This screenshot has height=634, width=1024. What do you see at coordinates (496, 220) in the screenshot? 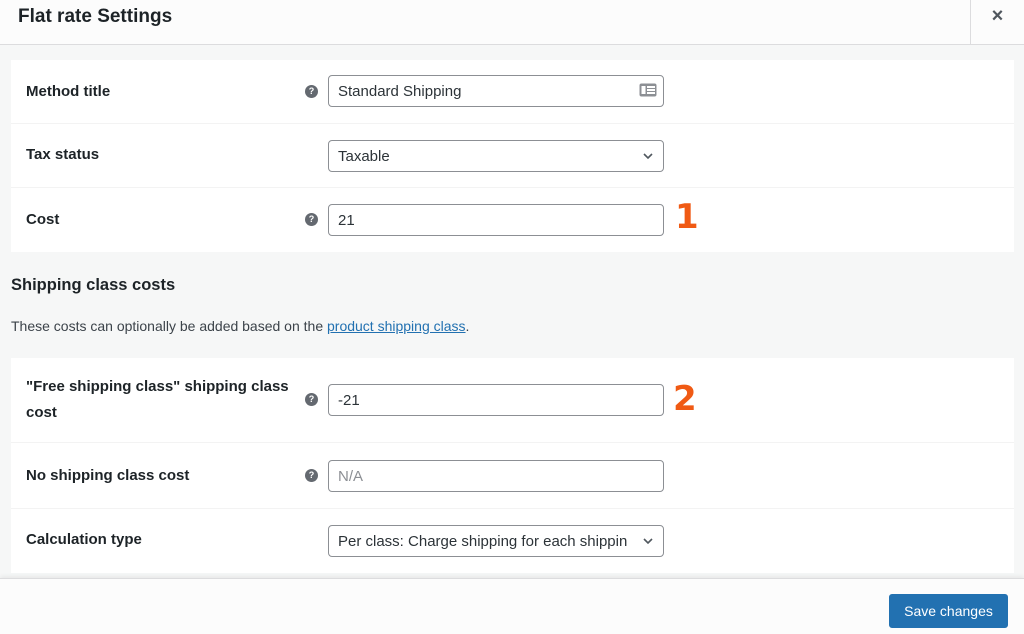
I see `cost-input: 21` at bounding box center [496, 220].